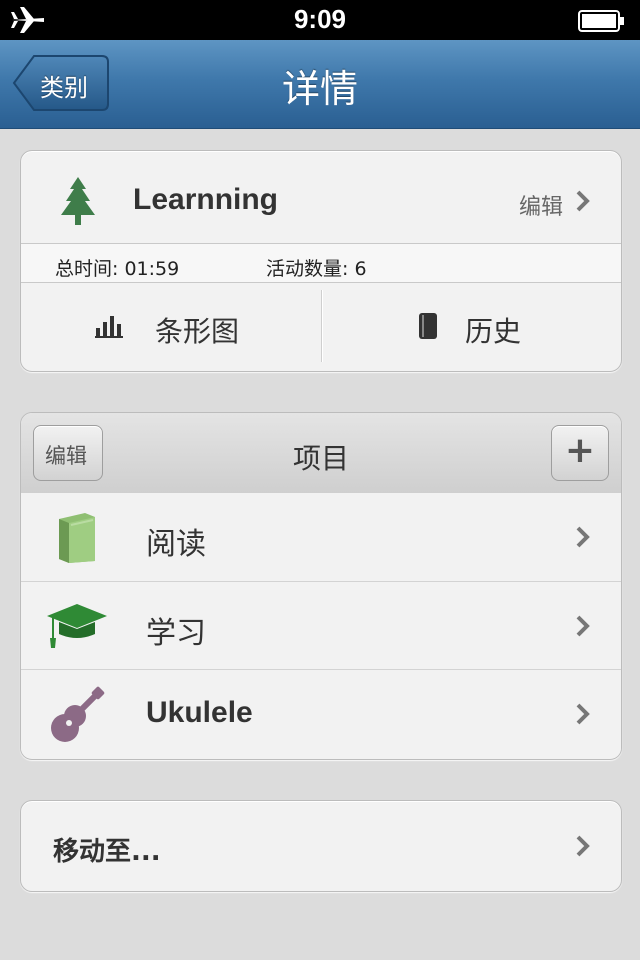 The height and width of the screenshot is (960, 640). I want to click on status-time: 9:09, so click(320, 19).